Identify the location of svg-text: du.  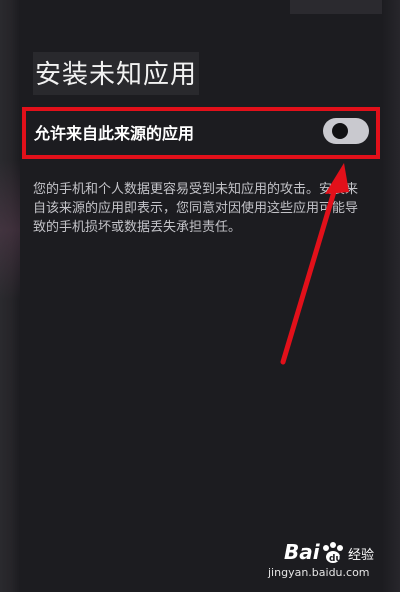
(335, 559).